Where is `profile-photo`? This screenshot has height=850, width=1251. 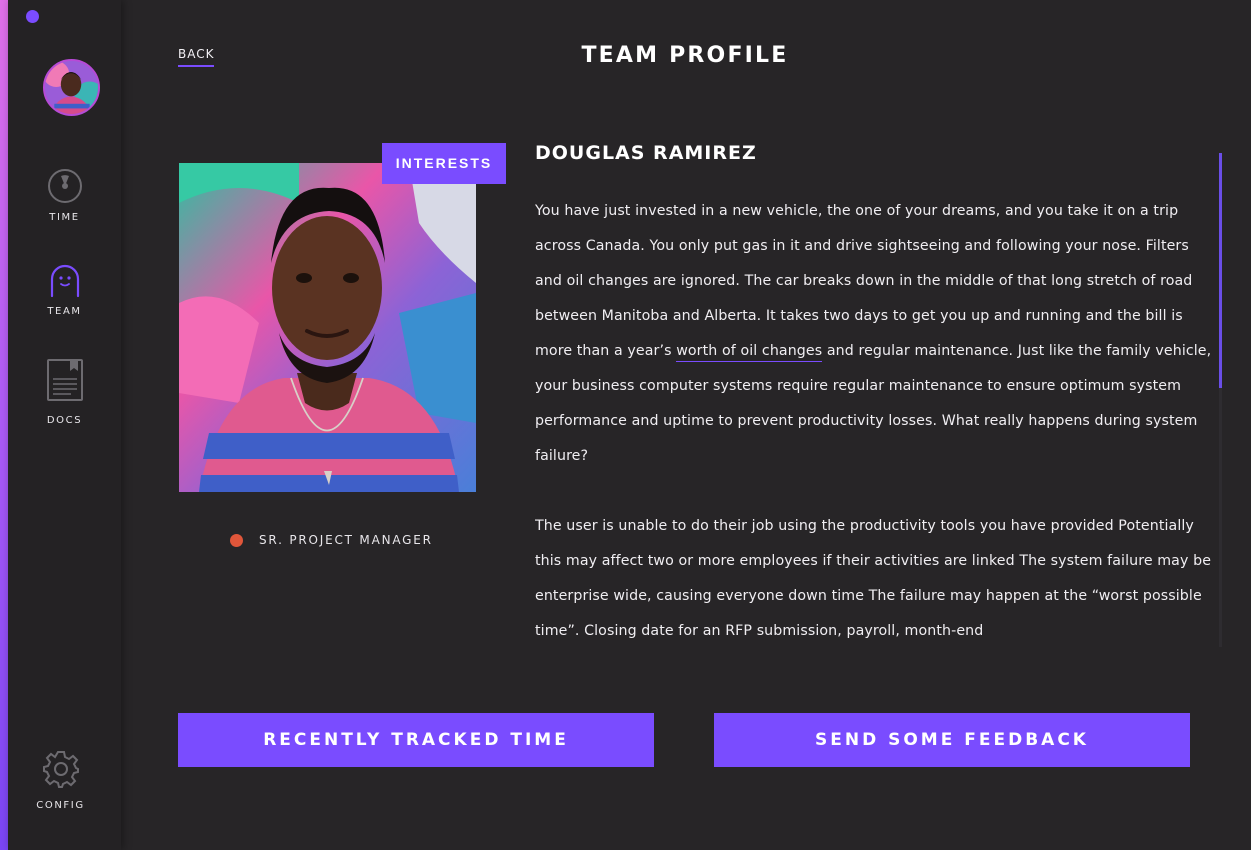
profile-photo is located at coordinates (327, 327).